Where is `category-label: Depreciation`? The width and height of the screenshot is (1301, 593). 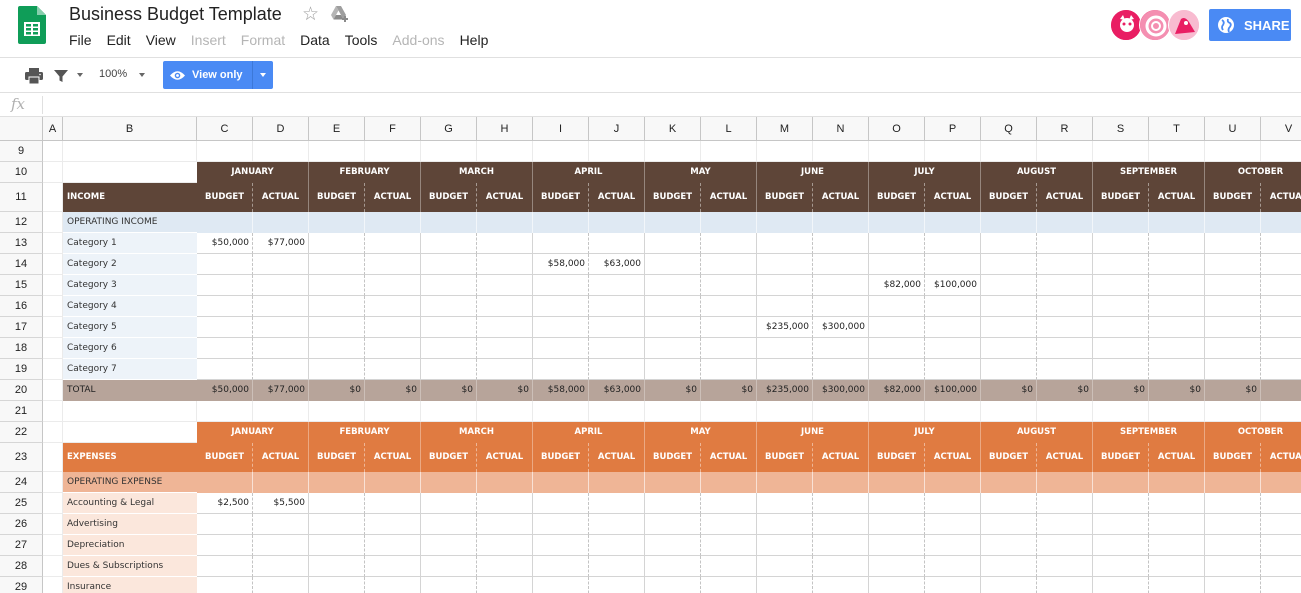
category-label: Depreciation is located at coordinates (130, 545).